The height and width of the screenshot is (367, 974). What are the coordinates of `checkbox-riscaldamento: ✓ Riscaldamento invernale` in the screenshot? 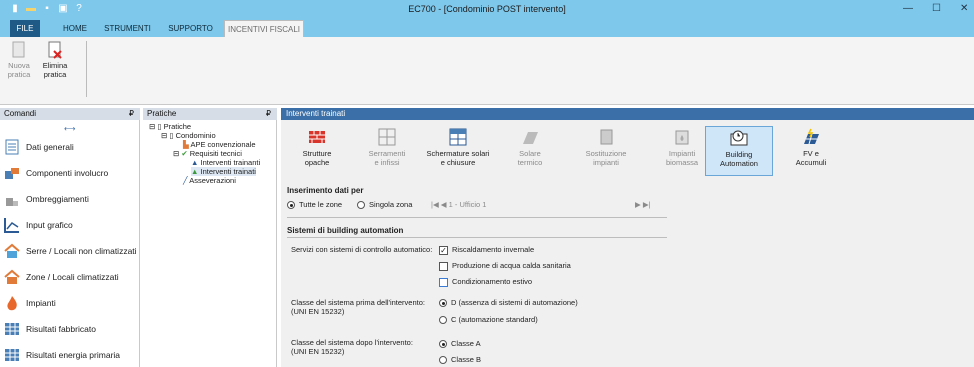 It's located at (486, 250).